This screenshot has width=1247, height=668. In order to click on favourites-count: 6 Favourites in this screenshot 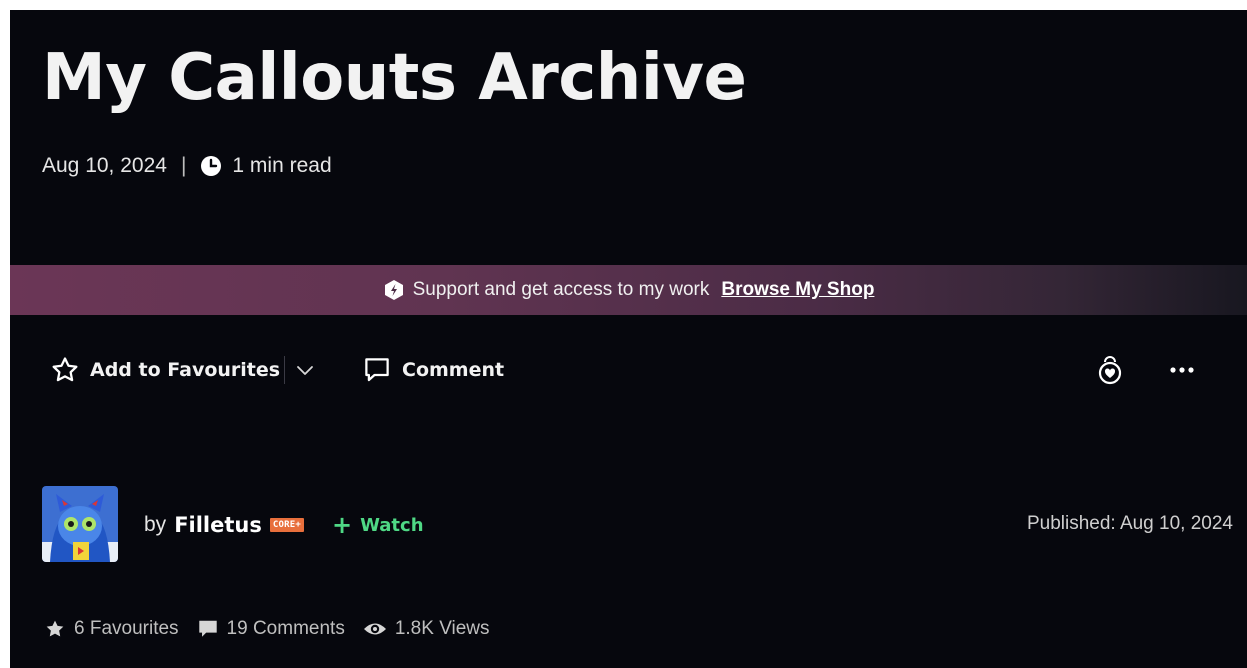, I will do `click(126, 628)`.